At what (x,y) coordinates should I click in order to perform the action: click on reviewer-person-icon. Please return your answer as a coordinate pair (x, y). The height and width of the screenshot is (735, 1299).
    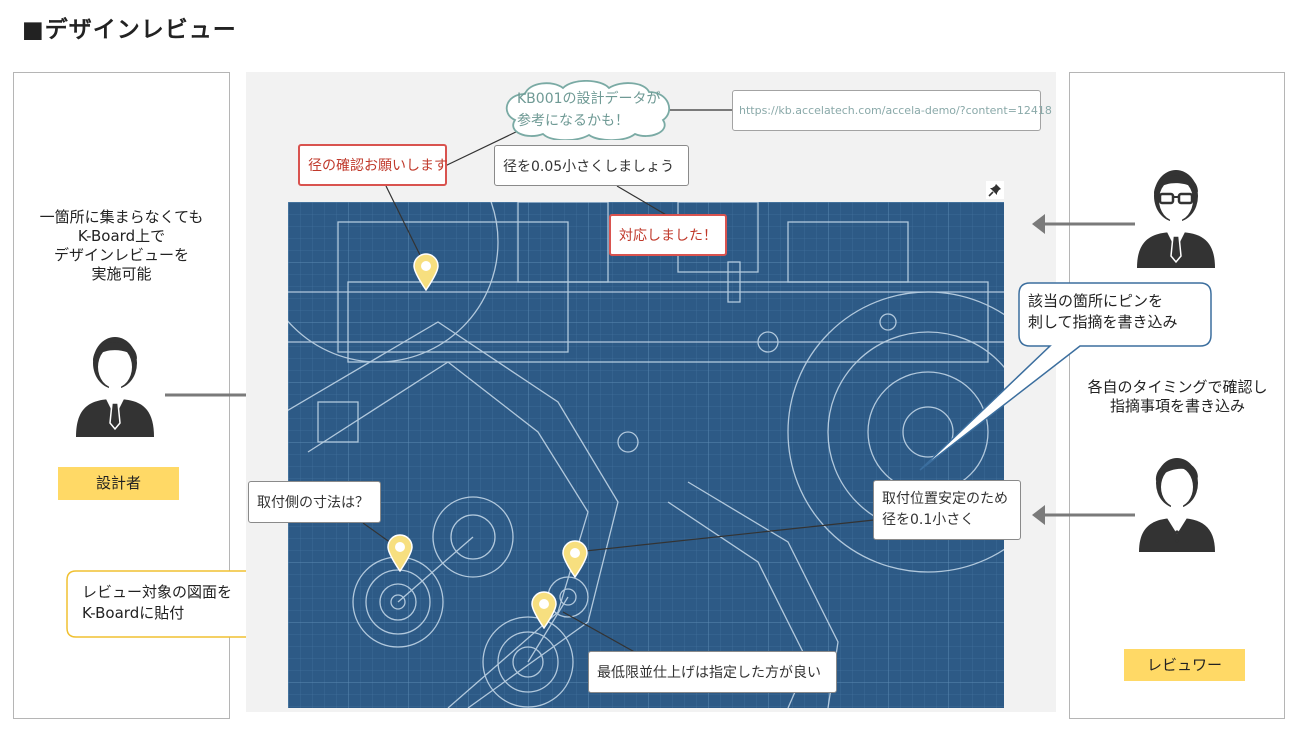
    Looking at the image, I should click on (1177, 505).